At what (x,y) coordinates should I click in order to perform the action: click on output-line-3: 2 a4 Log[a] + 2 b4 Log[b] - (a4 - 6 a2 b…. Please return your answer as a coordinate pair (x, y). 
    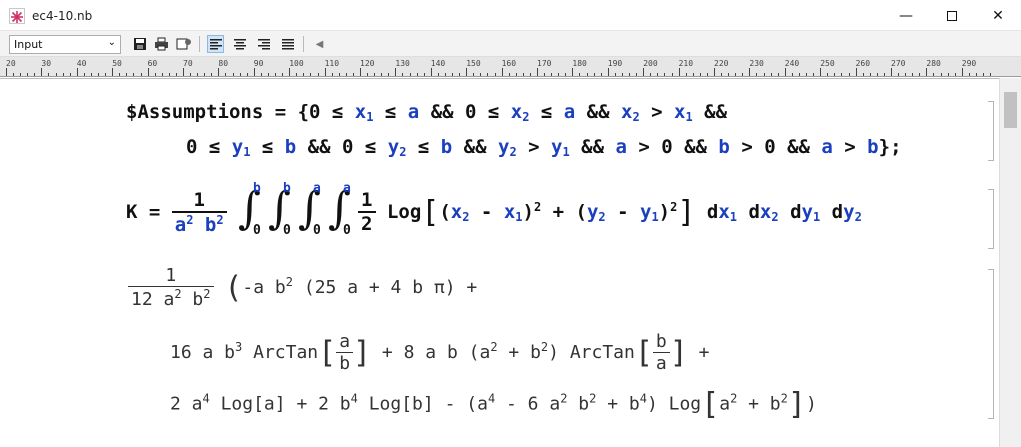
    Looking at the image, I should click on (493, 404).